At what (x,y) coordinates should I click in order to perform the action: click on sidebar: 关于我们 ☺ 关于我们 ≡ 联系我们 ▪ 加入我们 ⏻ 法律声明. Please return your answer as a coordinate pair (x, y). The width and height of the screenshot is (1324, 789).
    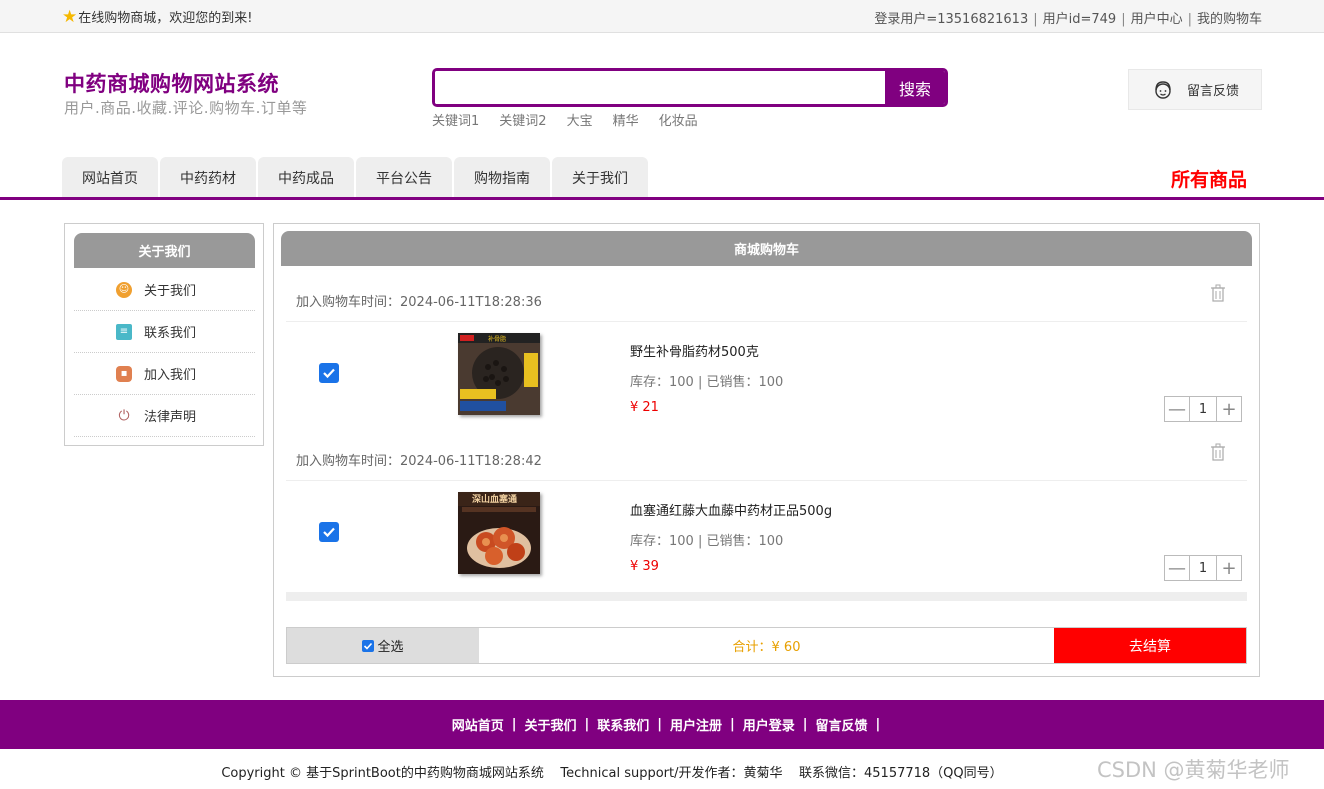
    Looking at the image, I should click on (164, 334).